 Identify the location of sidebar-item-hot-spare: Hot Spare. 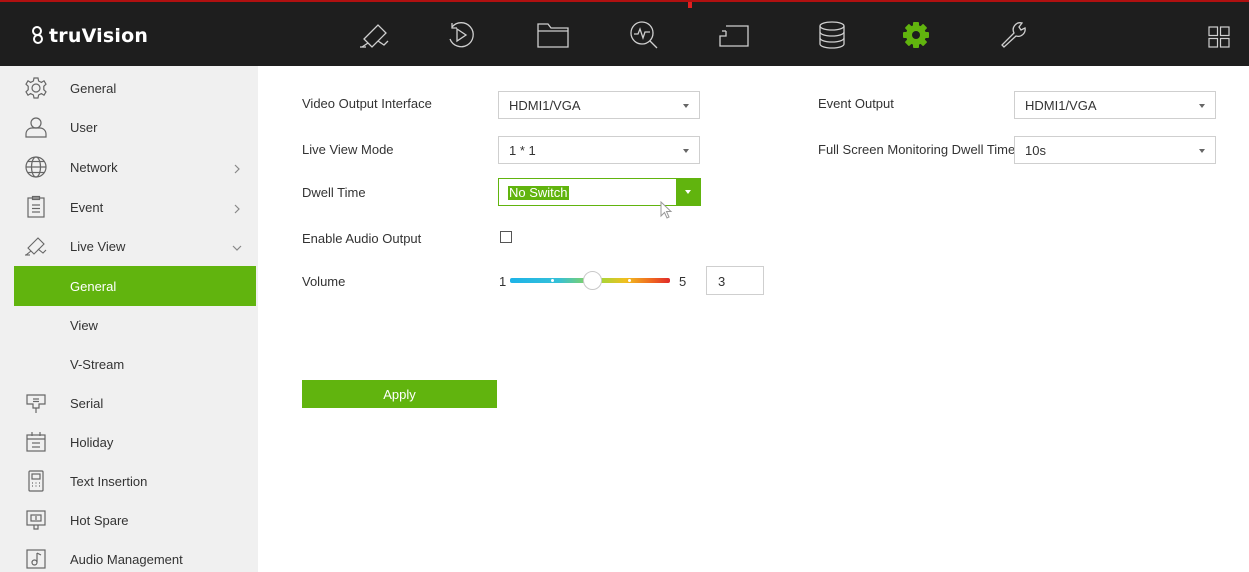
(129, 520).